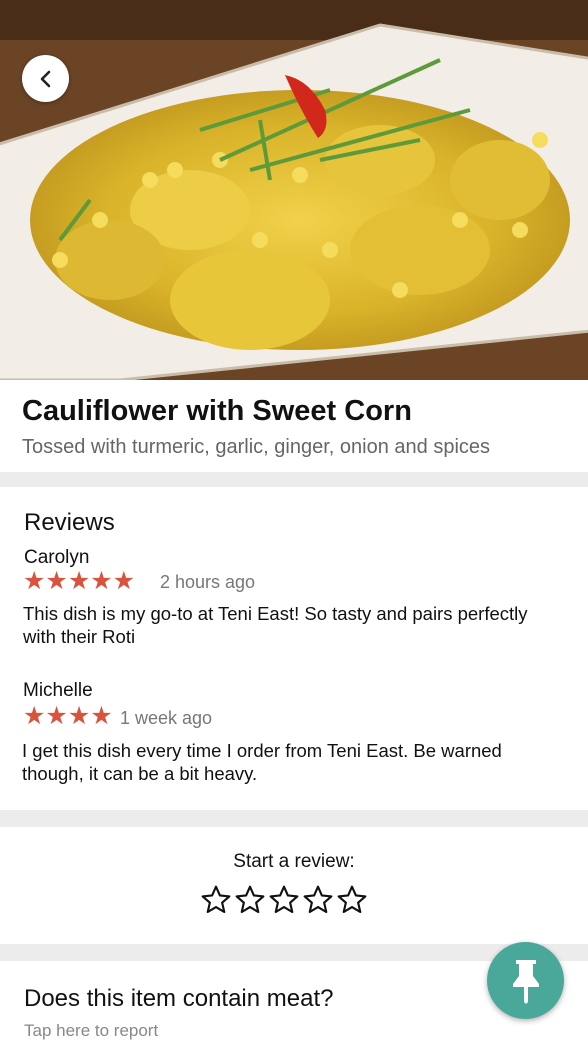  Describe the element at coordinates (217, 411) in the screenshot. I see `dish-title: Cauliflower with Sweet Corn` at that location.